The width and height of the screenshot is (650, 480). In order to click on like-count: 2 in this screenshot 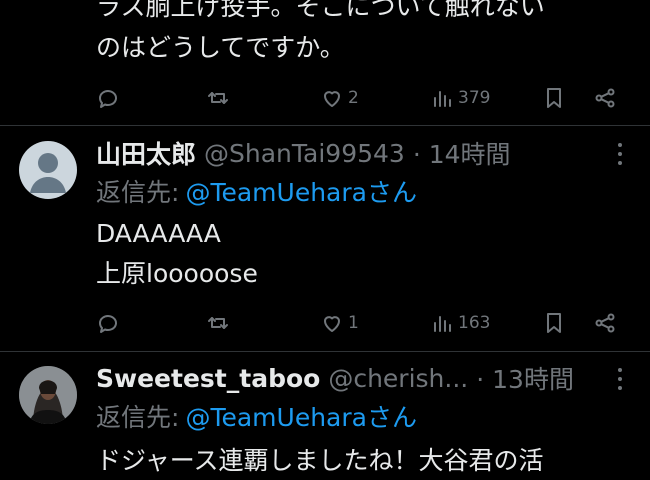, I will do `click(353, 98)`.